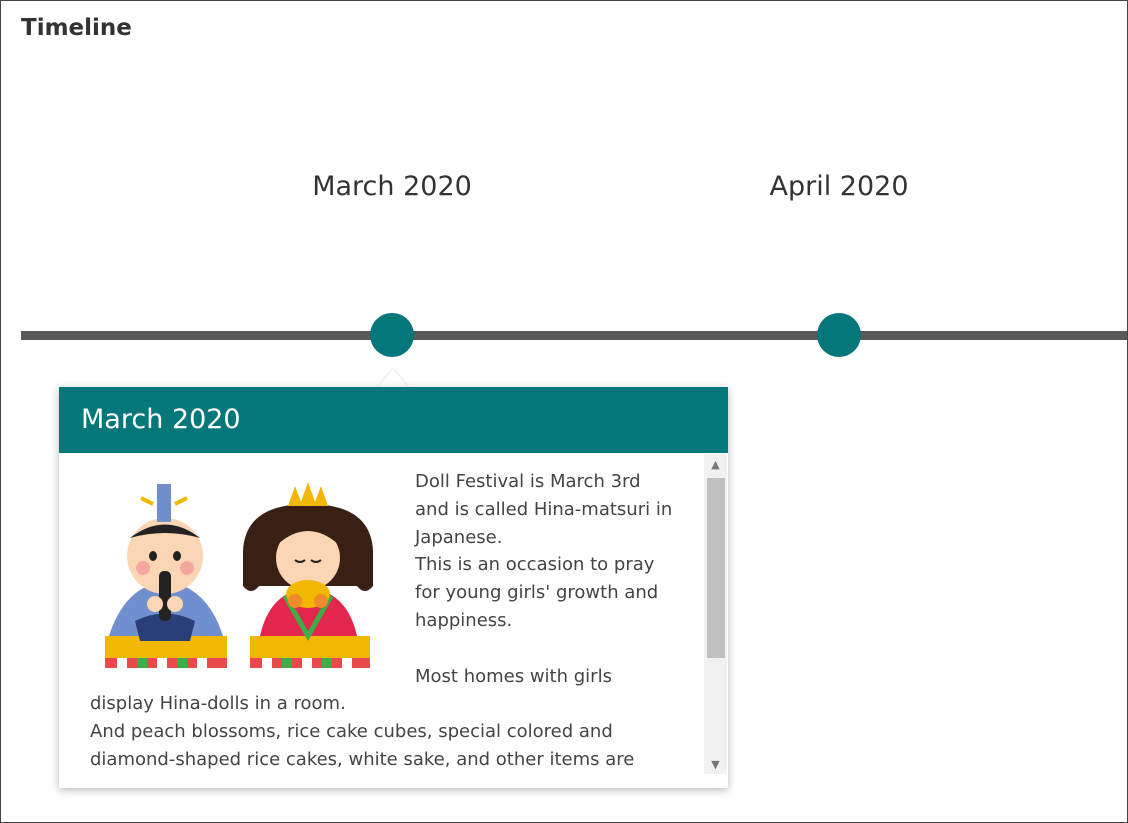 The height and width of the screenshot is (823, 1128). Describe the element at coordinates (716, 568) in the screenshot. I see `scrollbar-thumb` at that location.